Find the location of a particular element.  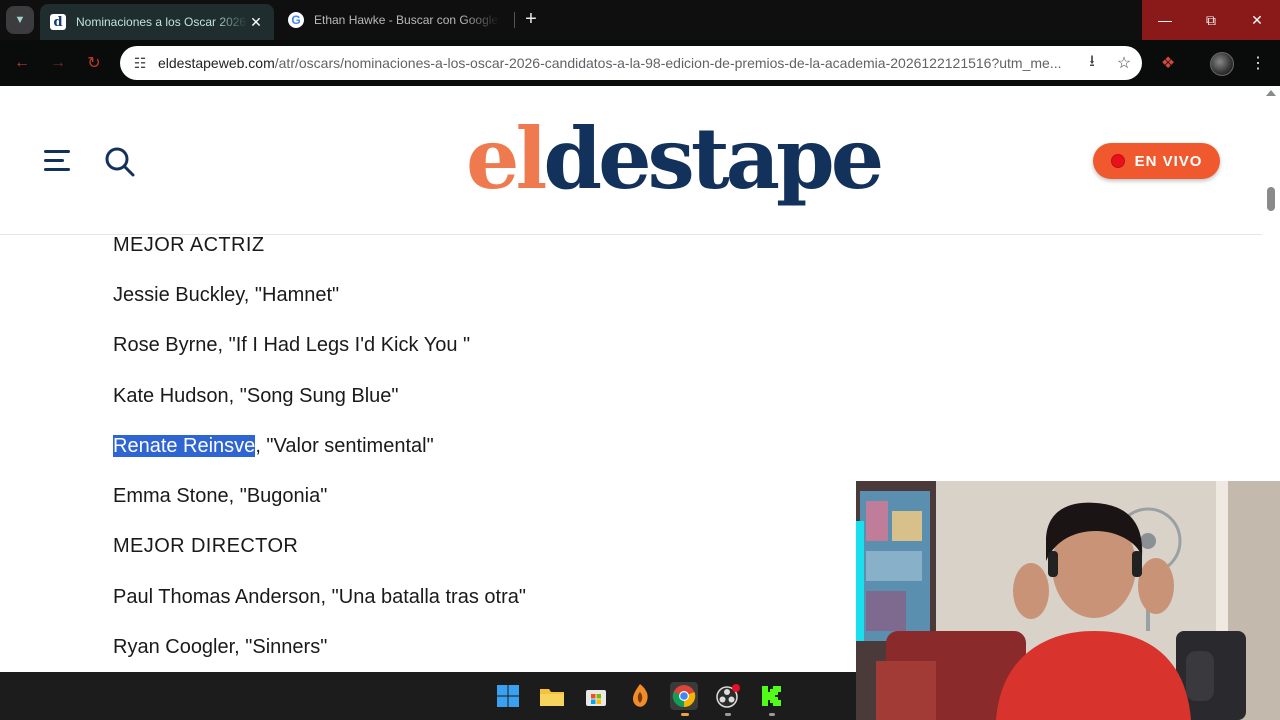

close-icon: ✕ is located at coordinates (256, 22).